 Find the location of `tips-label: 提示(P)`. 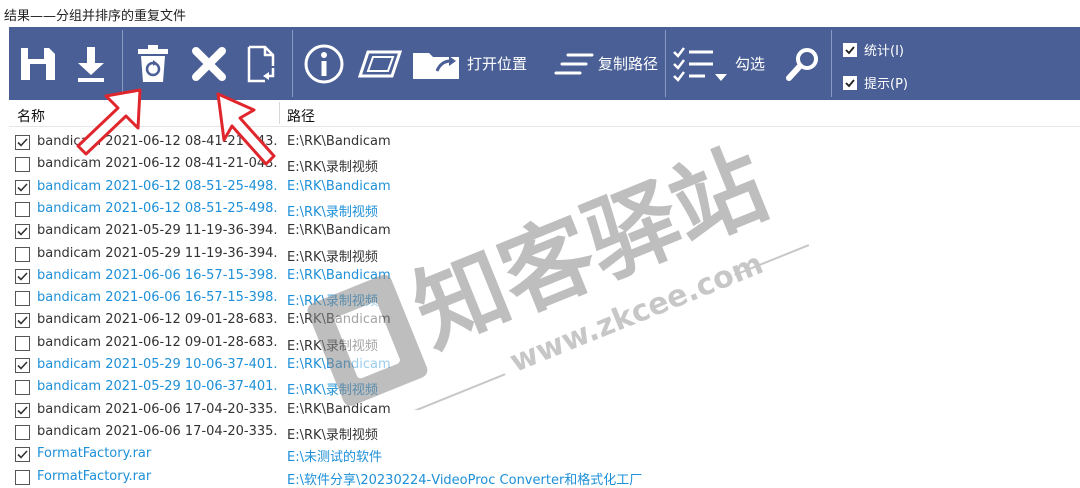

tips-label: 提示(P) is located at coordinates (886, 84).